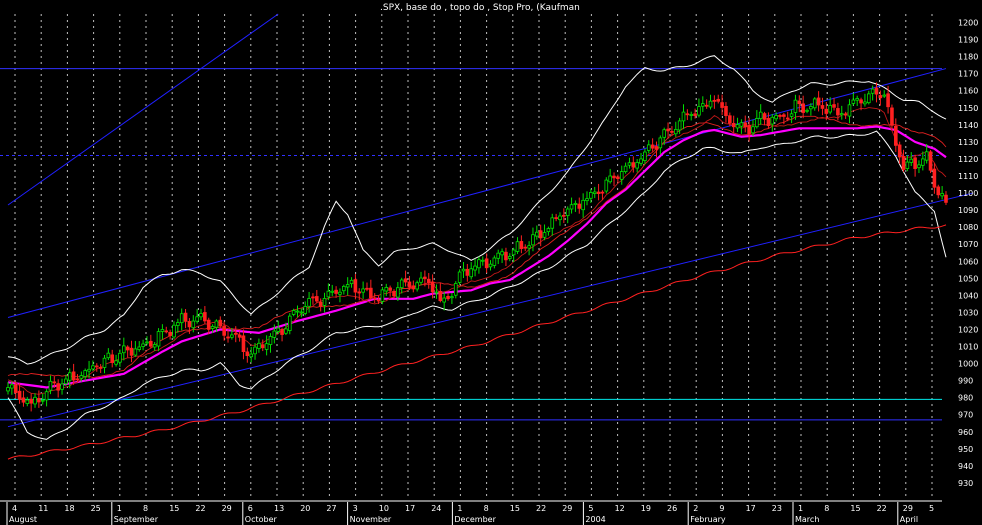 The width and height of the screenshot is (982, 525). Describe the element at coordinates (567, 508) in the screenshot. I see `x-tick-label: 29` at that location.